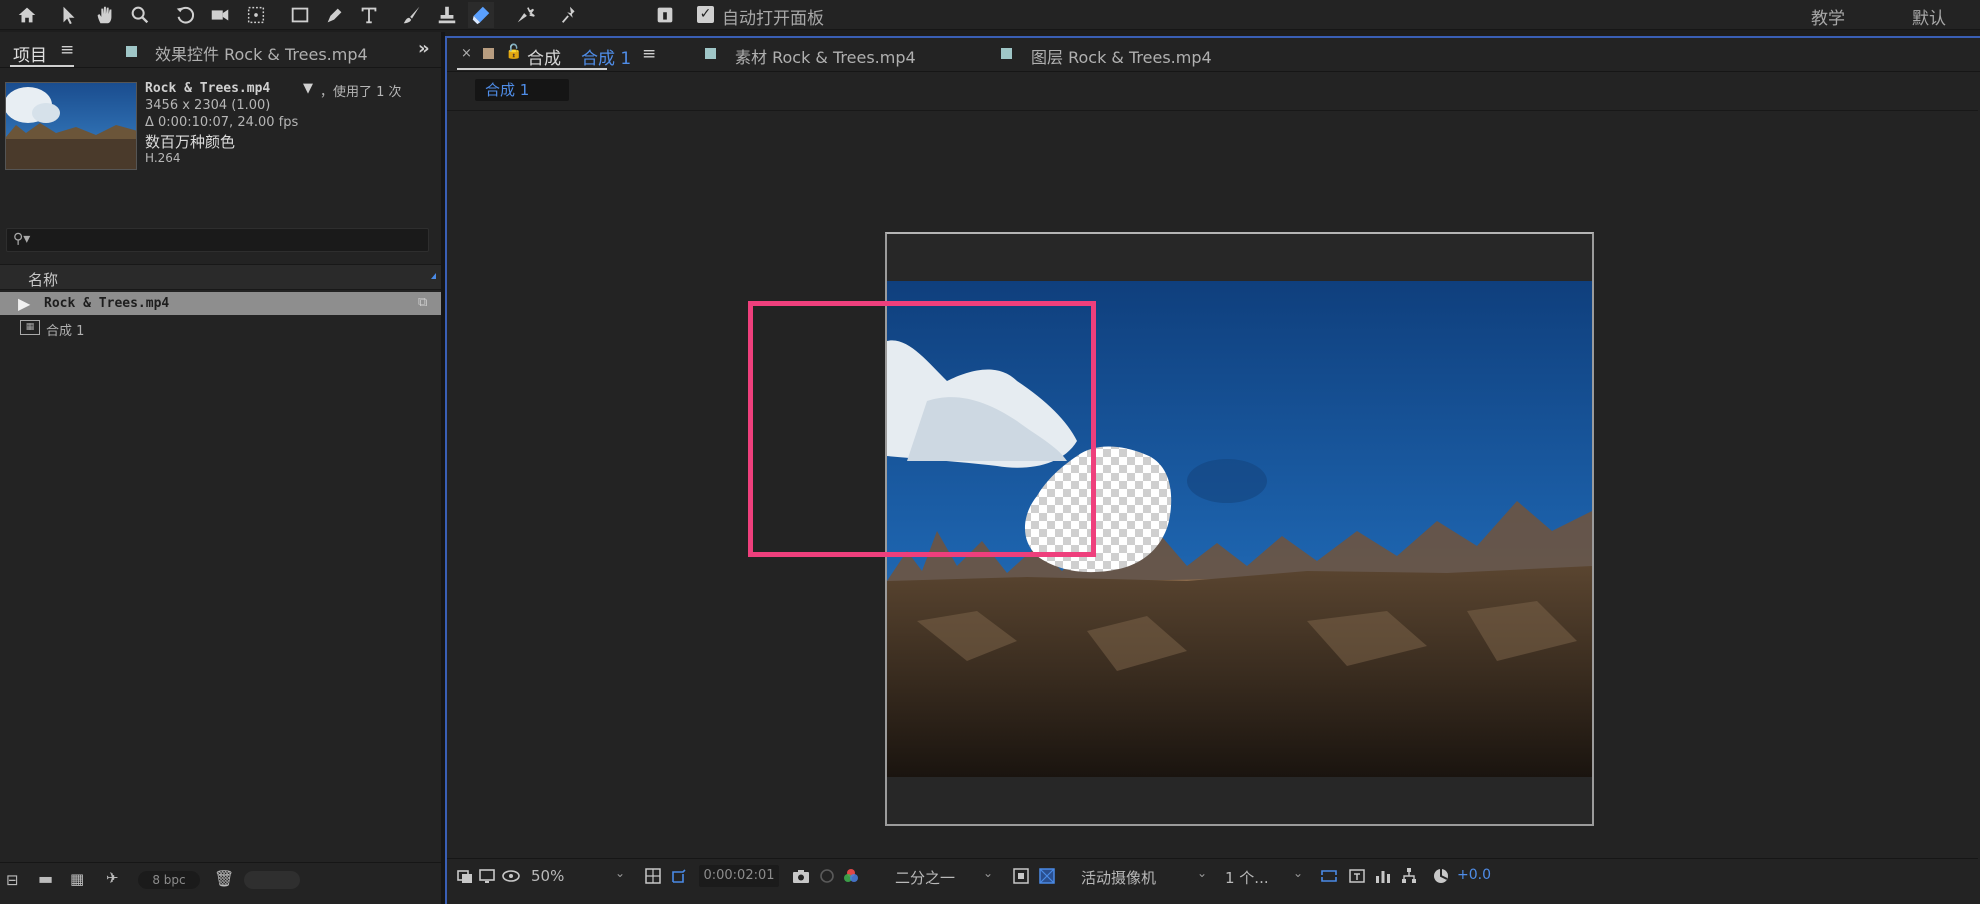 The width and height of the screenshot is (1980, 904). I want to click on always-preview-icon, so click(465, 876).